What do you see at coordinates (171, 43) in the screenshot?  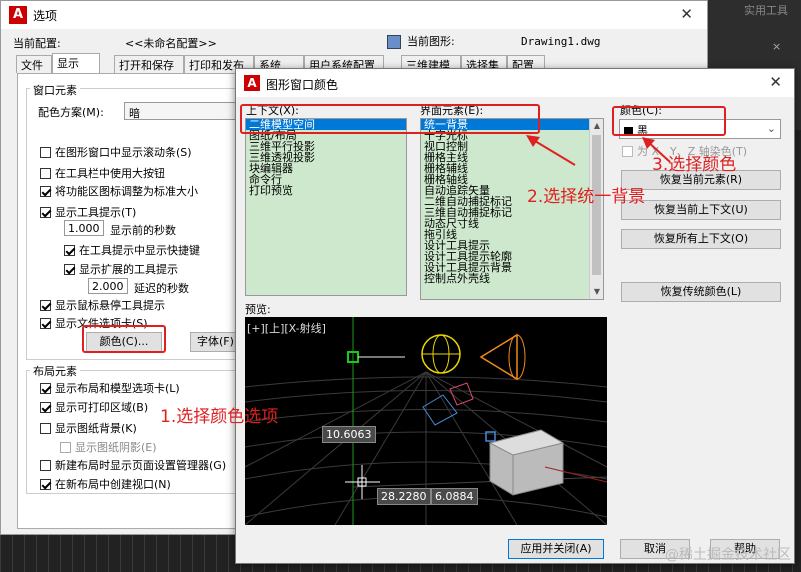 I see `current-profile-value: <<未命名配置>>` at bounding box center [171, 43].